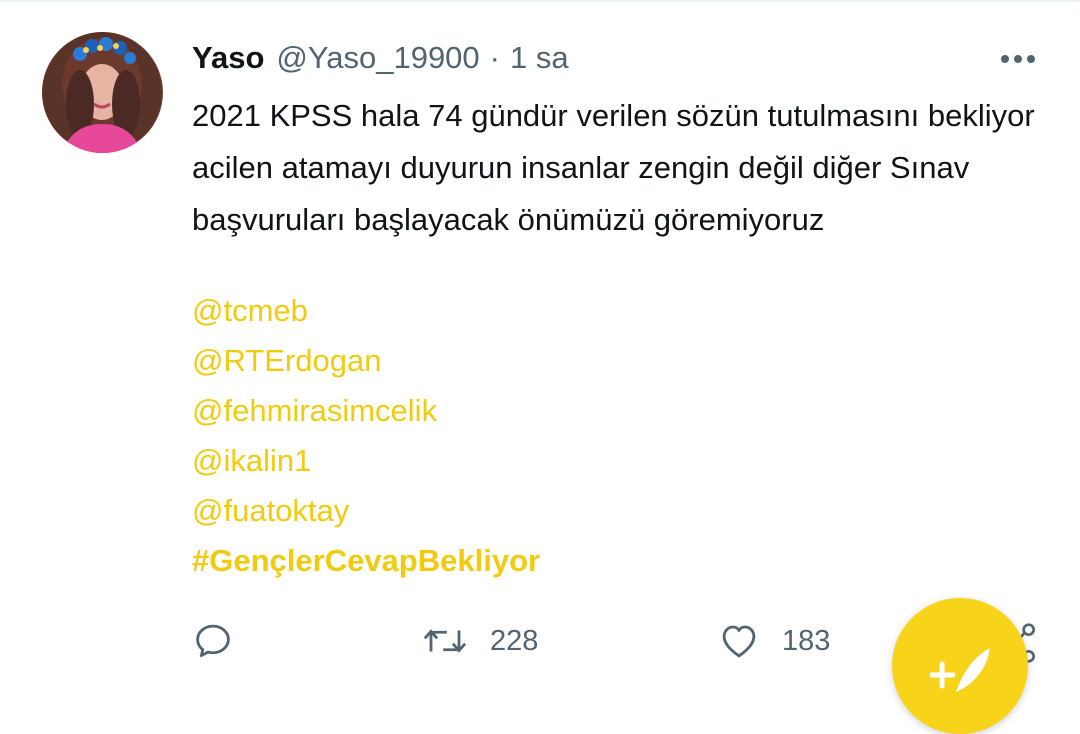 This screenshot has height=734, width=1080. Describe the element at coordinates (366, 511) in the screenshot. I see `mention-link: @fuatoktay` at that location.